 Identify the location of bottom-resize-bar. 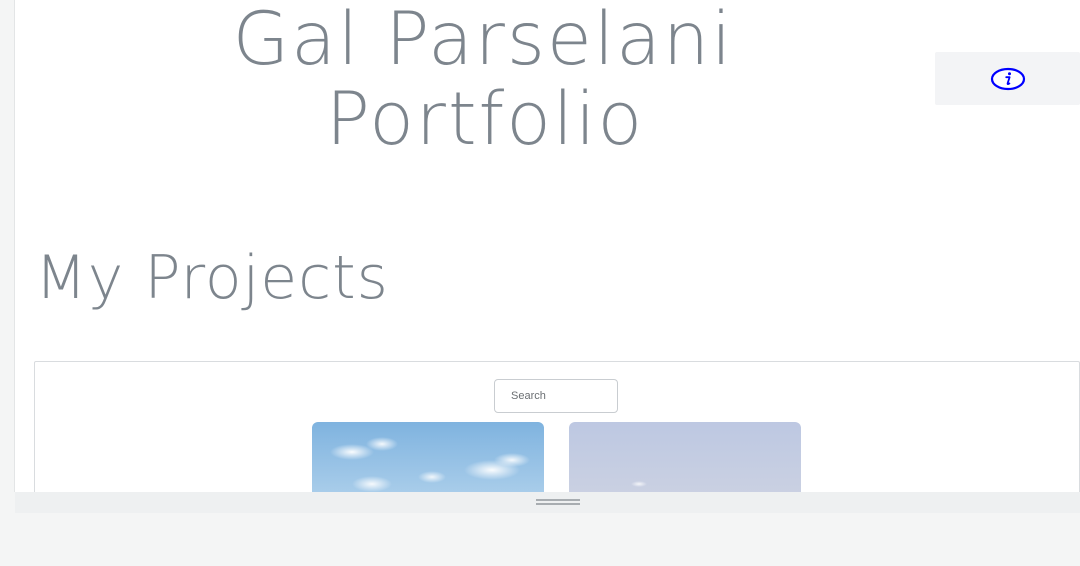
(547, 502).